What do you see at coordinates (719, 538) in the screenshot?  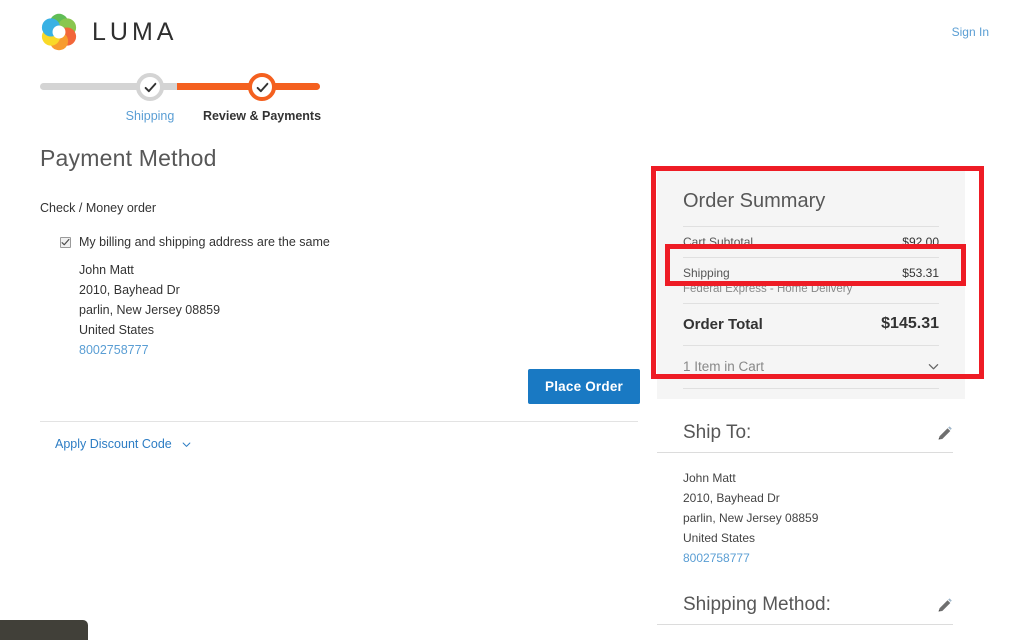 I see `ship-to-line: United States` at bounding box center [719, 538].